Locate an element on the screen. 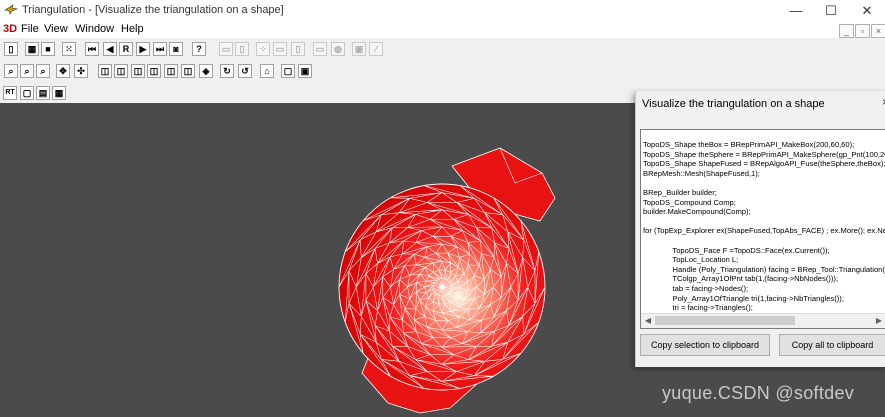 The image size is (885, 417). menu-window: Window is located at coordinates (94, 29).